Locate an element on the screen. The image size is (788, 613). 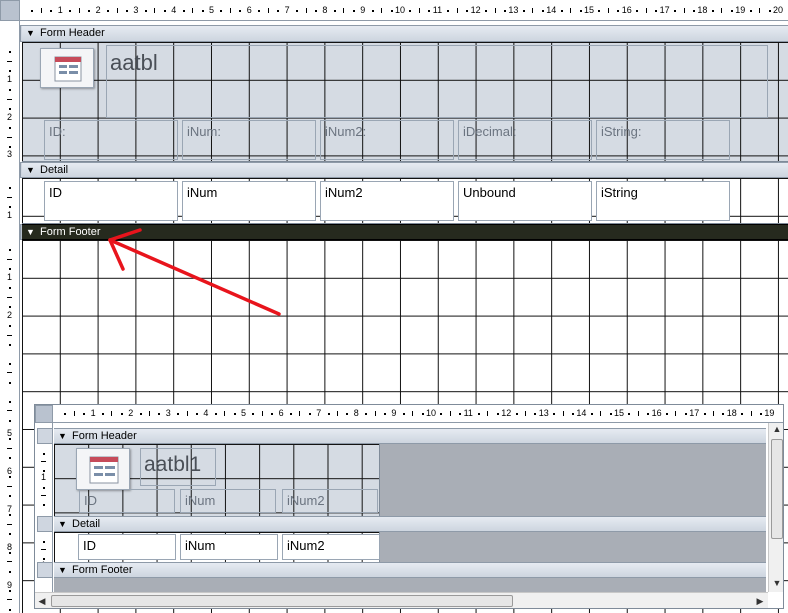
detail-label: Detail is located at coordinates (54, 170).